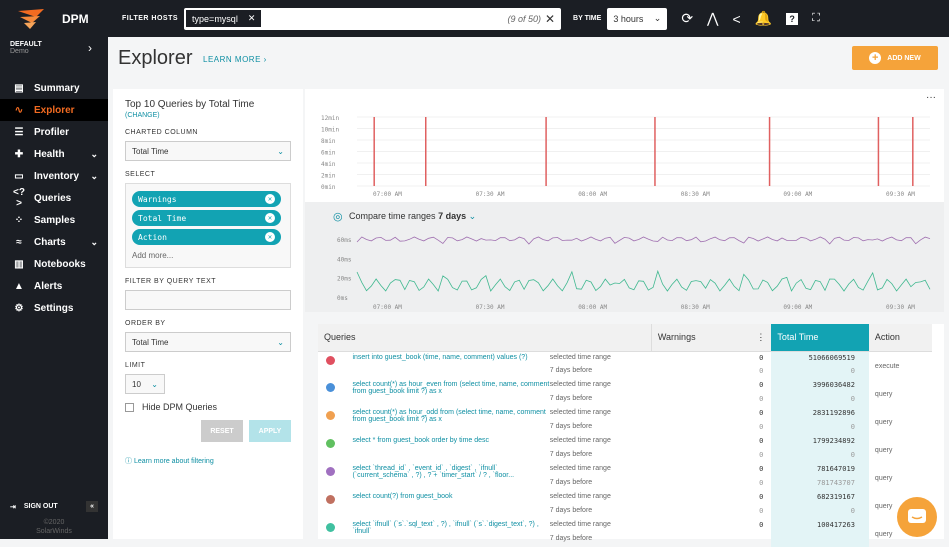 The width and height of the screenshot is (949, 547). Describe the element at coordinates (206, 218) in the screenshot. I see `column-pill-total-time: Total Time ✕` at that location.